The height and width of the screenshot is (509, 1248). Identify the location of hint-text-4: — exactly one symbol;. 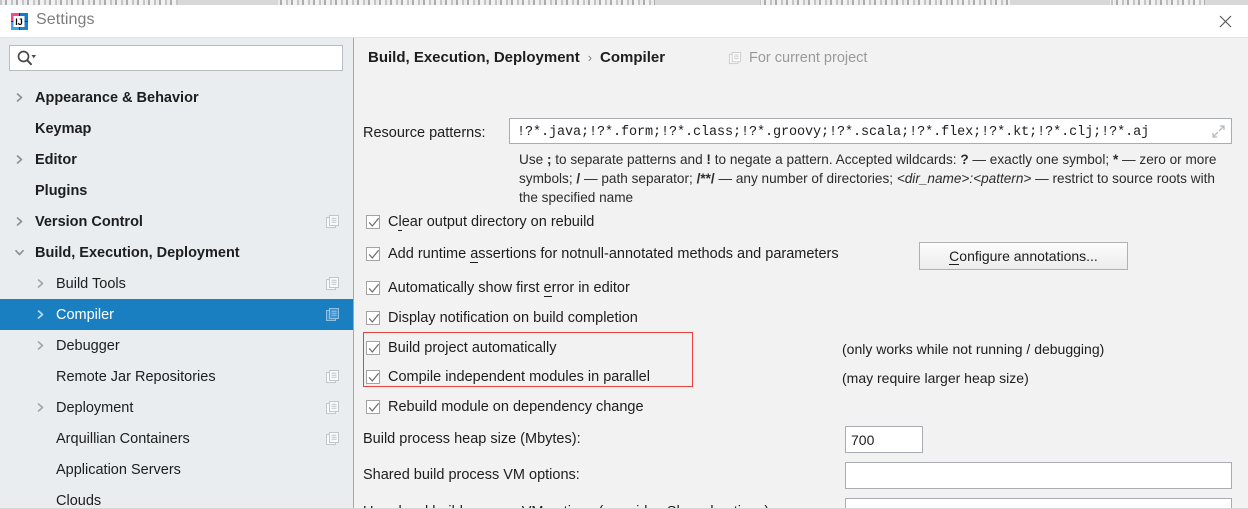
(1040, 159).